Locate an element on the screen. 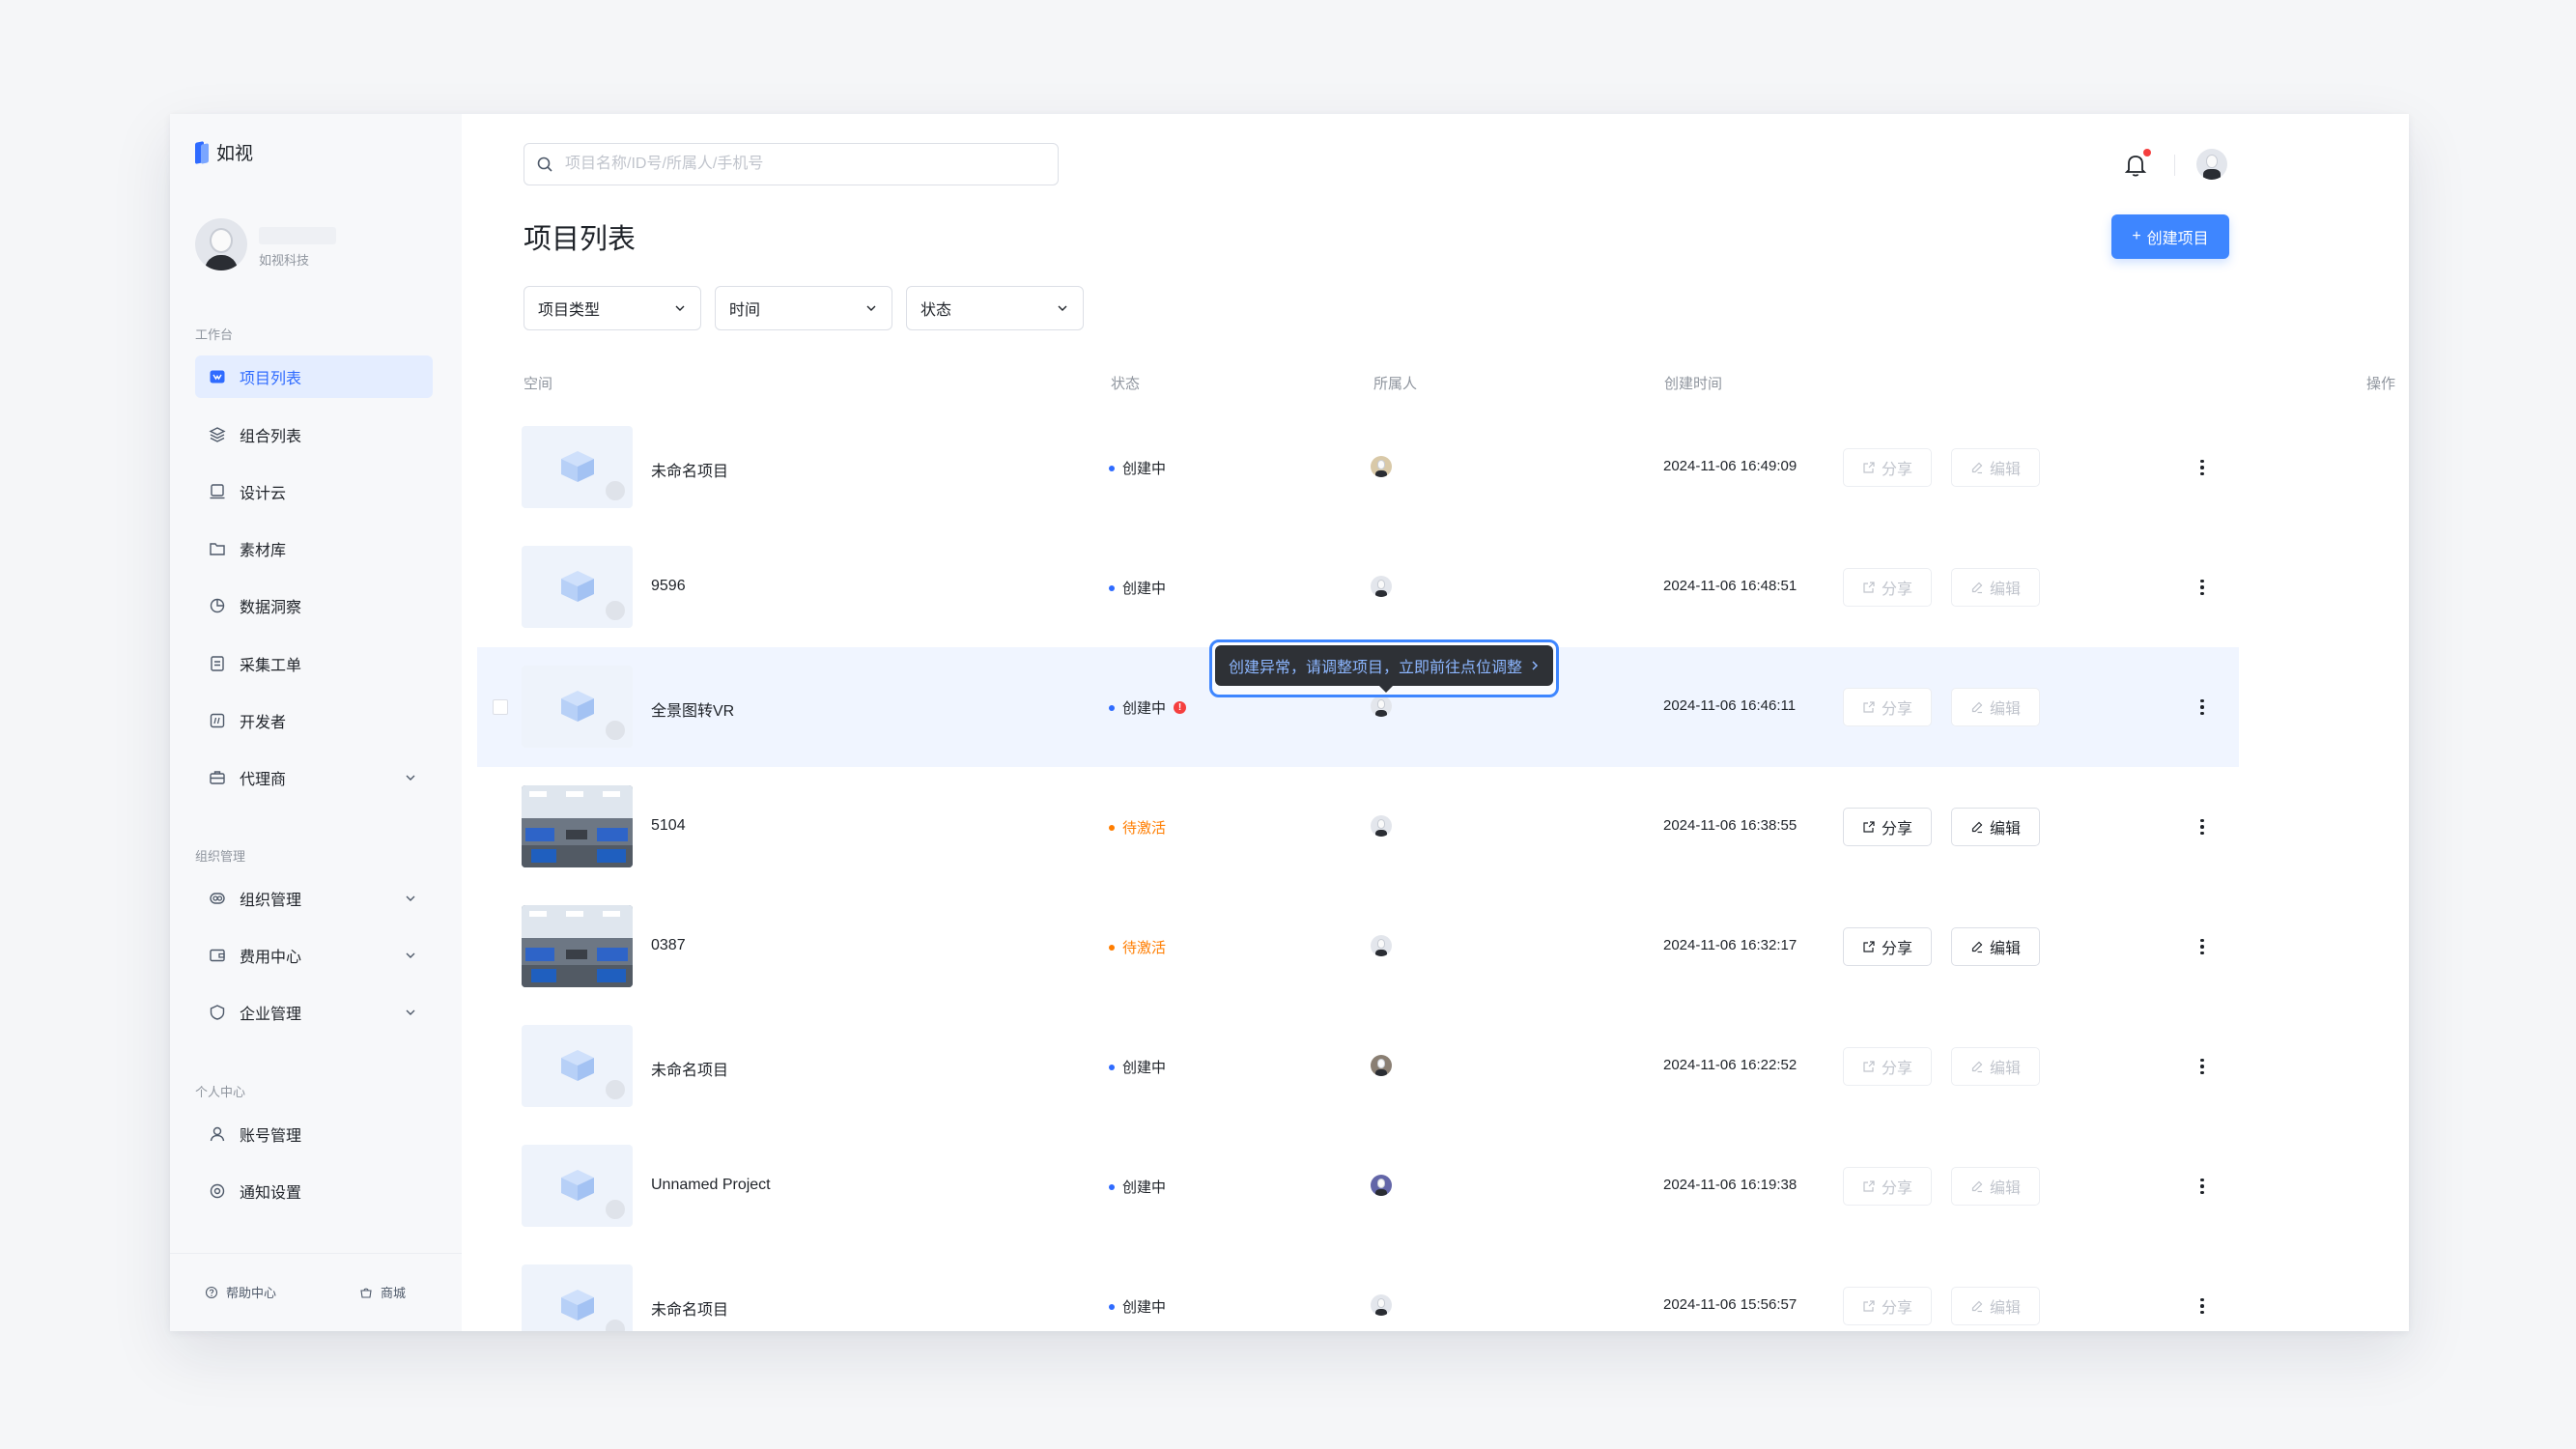  sidebar-item-billing: 费用中心 is located at coordinates (314, 955).